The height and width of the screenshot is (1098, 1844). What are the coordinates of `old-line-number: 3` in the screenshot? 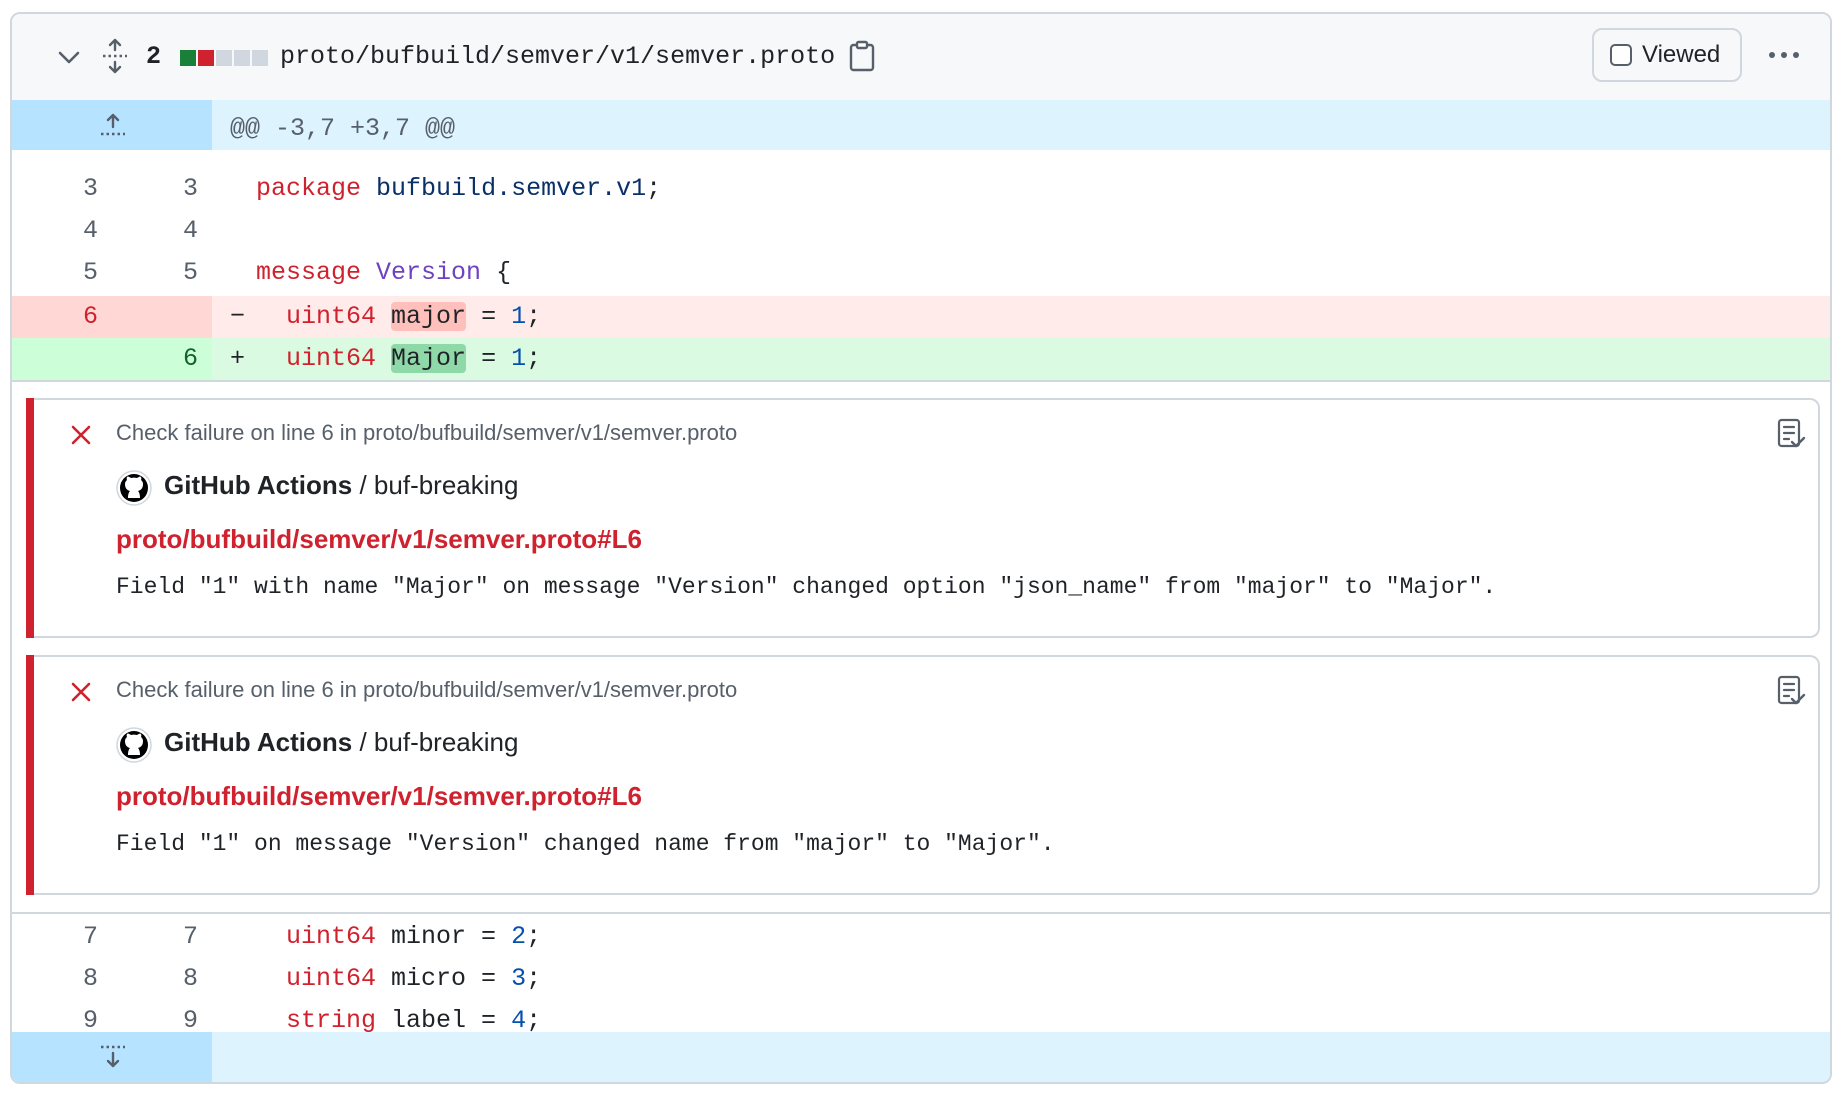 It's located at (58, 188).